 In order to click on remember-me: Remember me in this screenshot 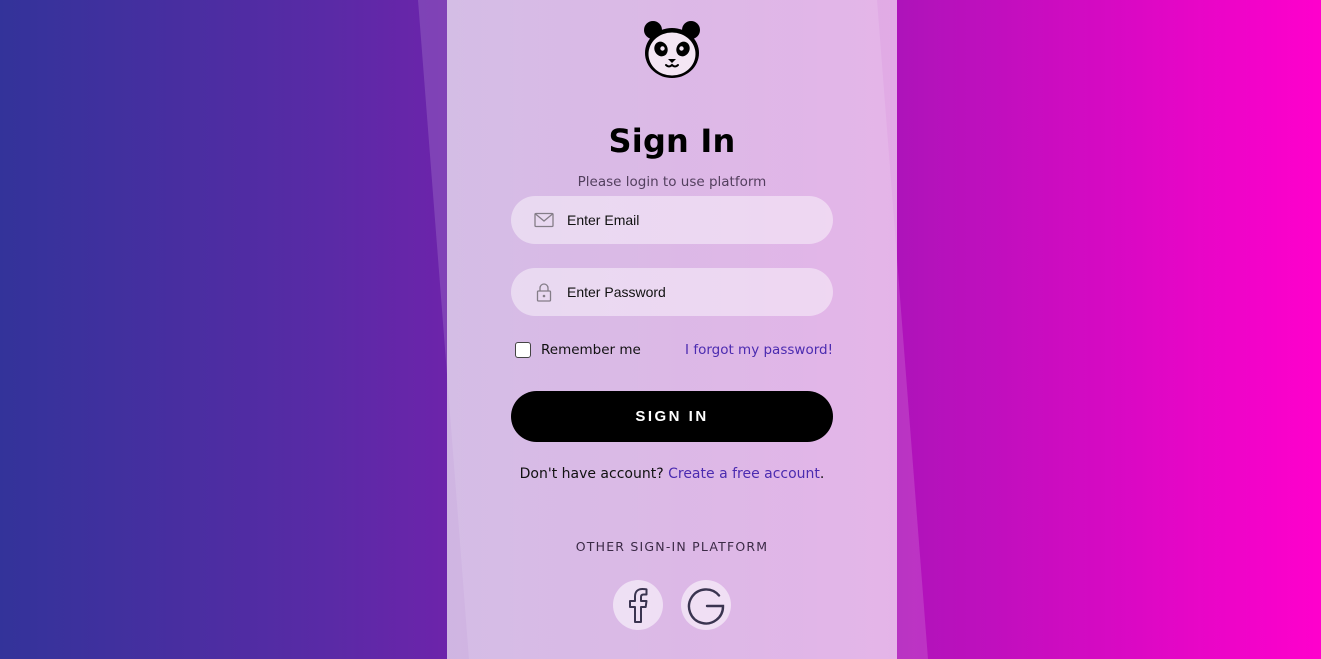, I will do `click(576, 350)`.